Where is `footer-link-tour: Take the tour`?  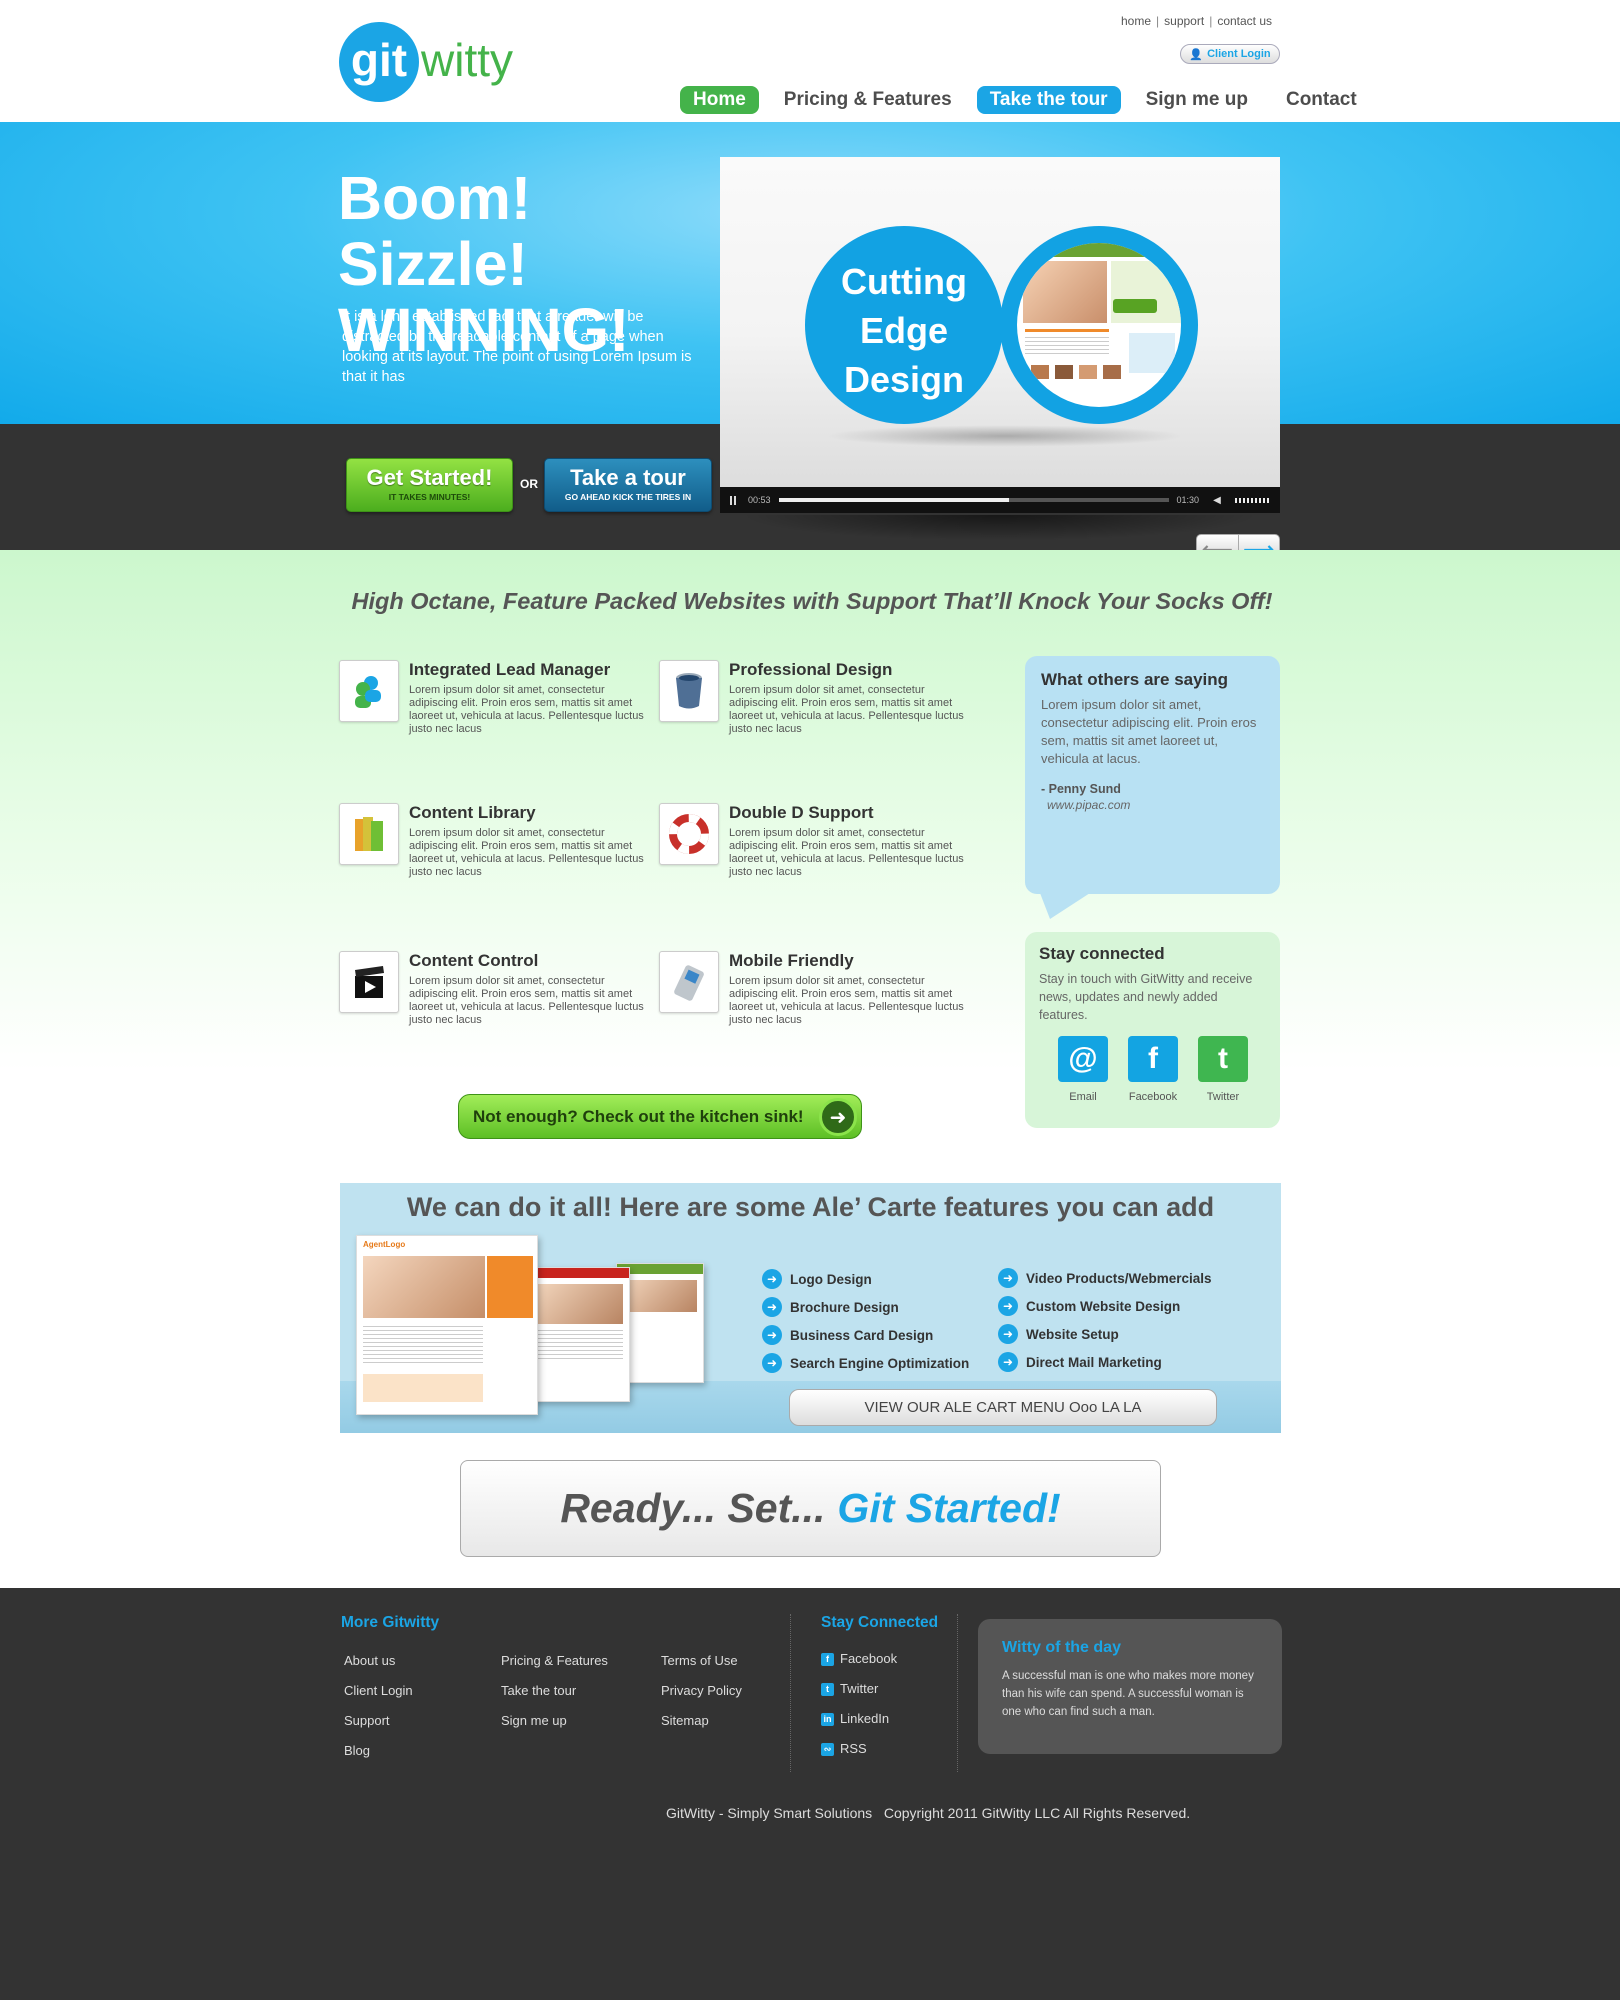
footer-link-tour: Take the tour is located at coordinates (554, 1691).